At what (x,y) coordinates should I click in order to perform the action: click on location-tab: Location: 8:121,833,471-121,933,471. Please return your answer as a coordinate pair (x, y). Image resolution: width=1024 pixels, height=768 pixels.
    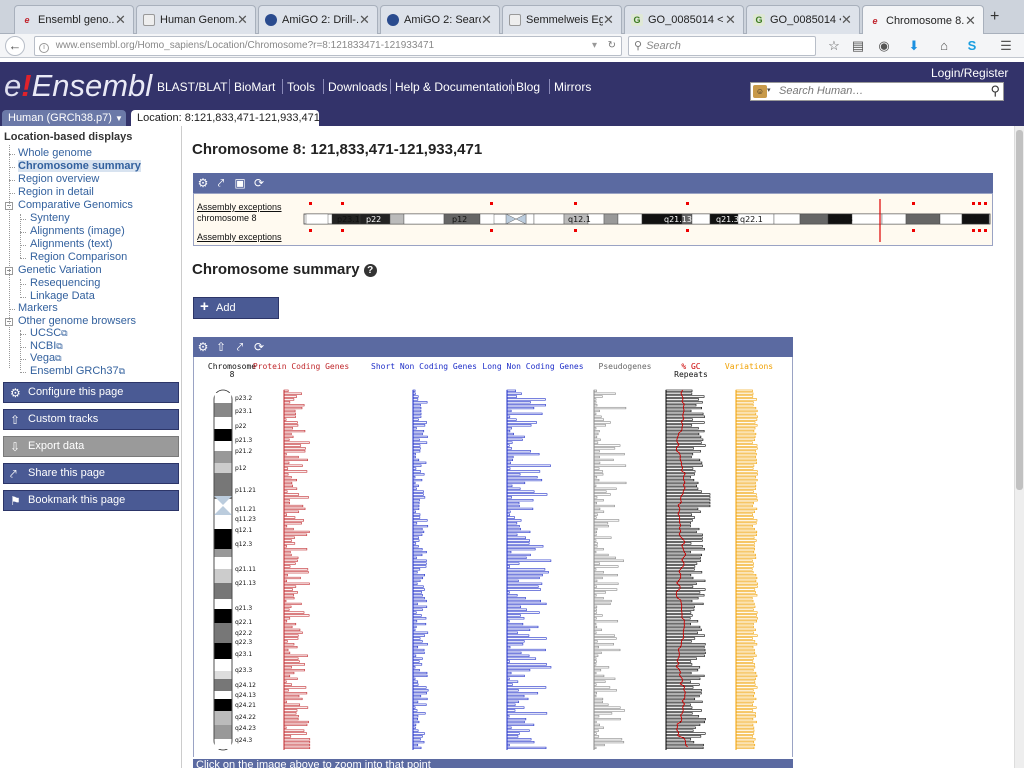
    Looking at the image, I should click on (225, 118).